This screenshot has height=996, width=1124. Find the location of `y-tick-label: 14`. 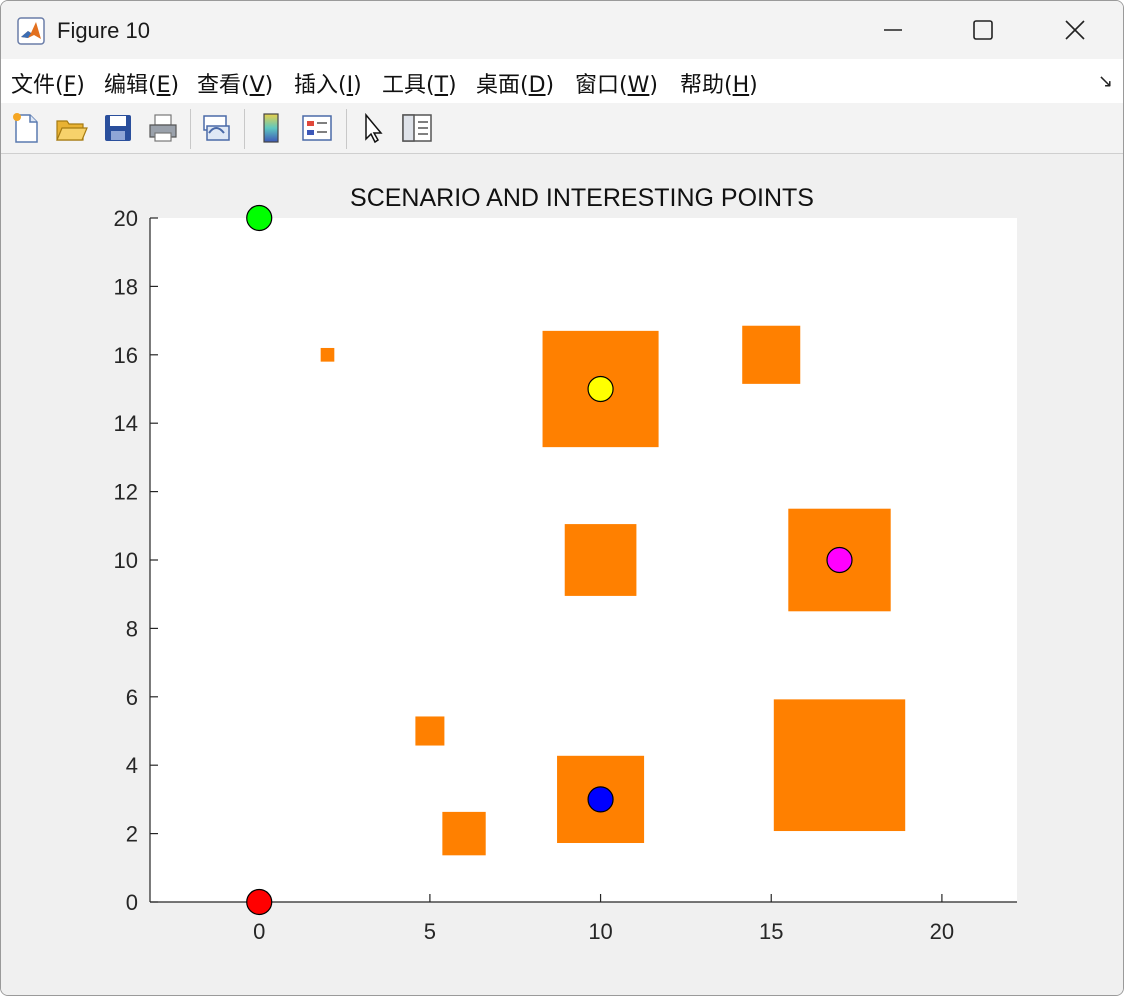

y-tick-label: 14 is located at coordinates (126, 423).